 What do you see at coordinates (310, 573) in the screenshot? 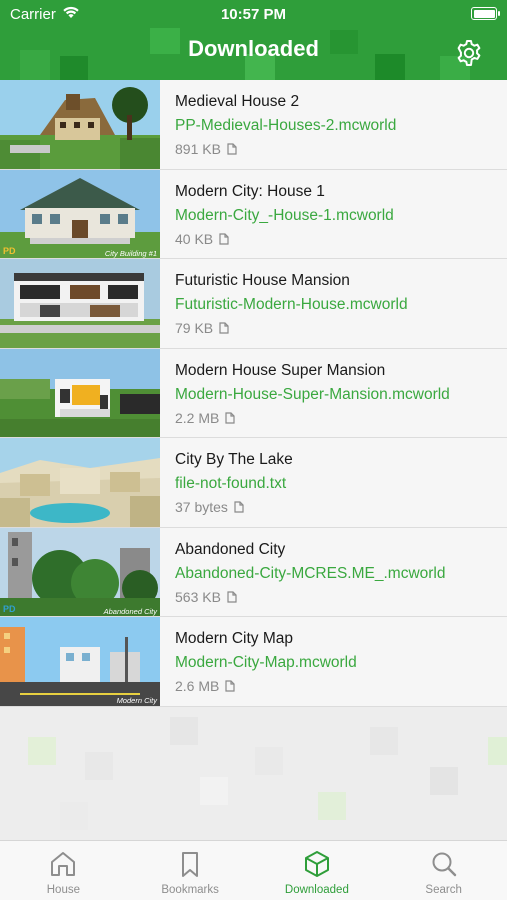
I see `item-filename: Abandoned-City-MCRES.ME_.mcworld` at bounding box center [310, 573].